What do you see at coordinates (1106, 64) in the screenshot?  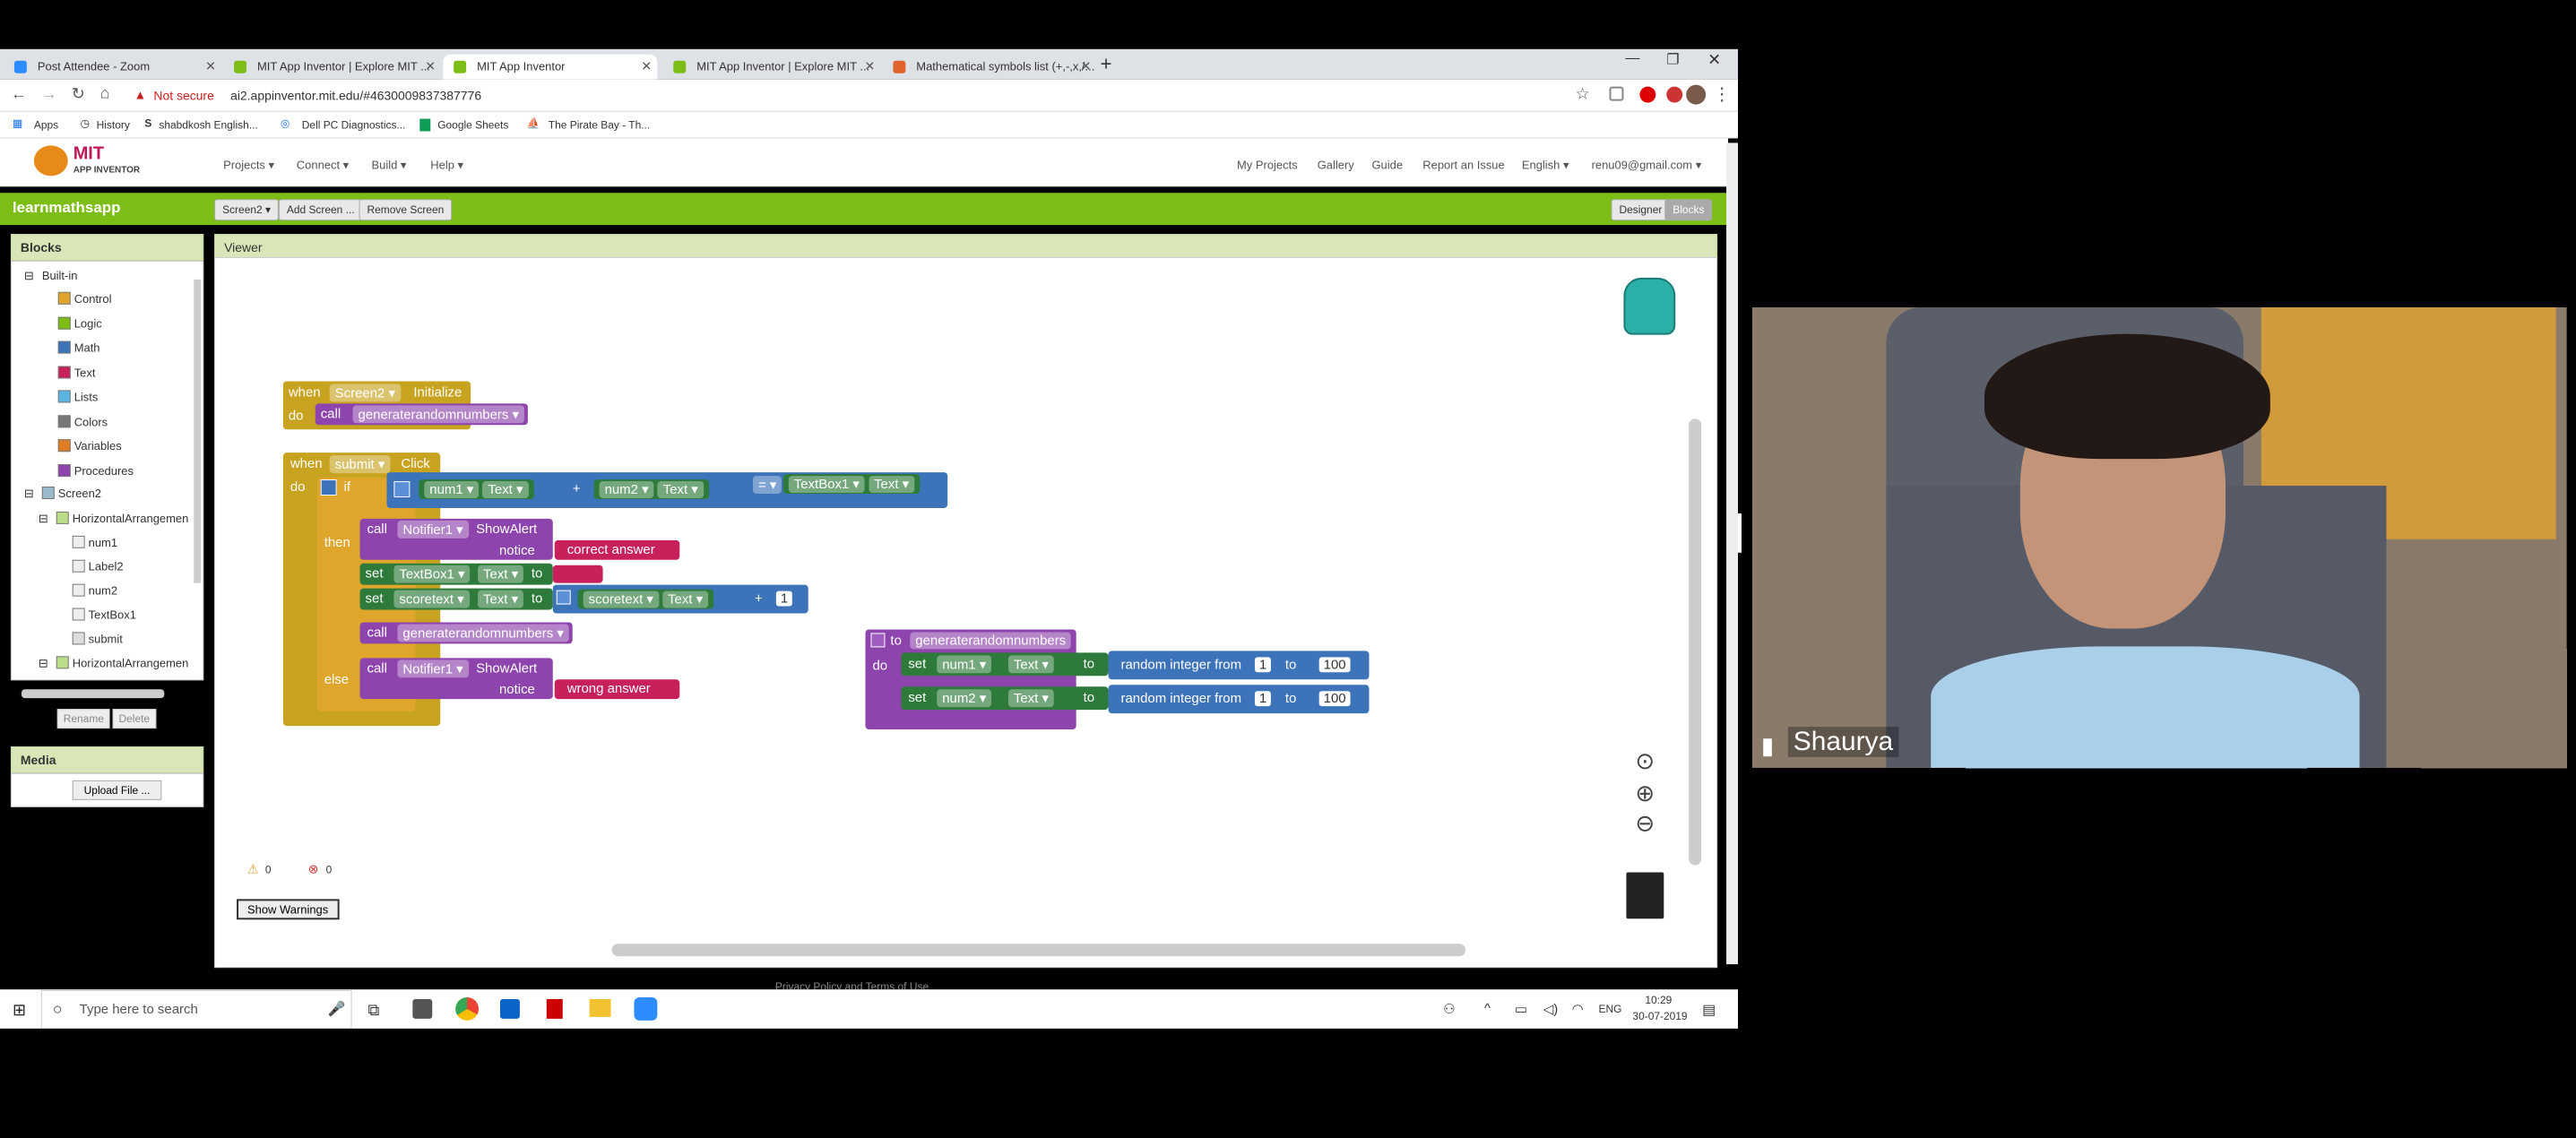 I see `new-tab-icon: +` at bounding box center [1106, 64].